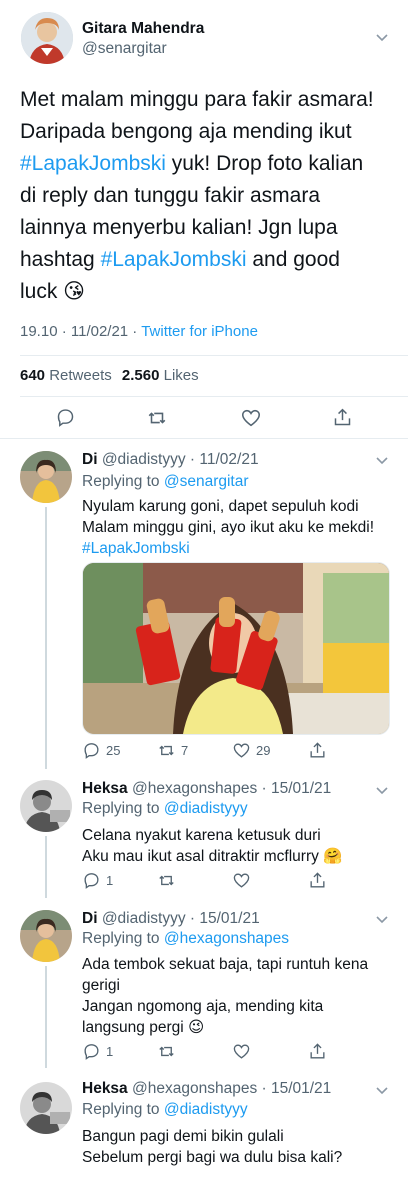  I want to click on reply-line: Jangan ngomong aja, mending kita, so click(203, 1006).